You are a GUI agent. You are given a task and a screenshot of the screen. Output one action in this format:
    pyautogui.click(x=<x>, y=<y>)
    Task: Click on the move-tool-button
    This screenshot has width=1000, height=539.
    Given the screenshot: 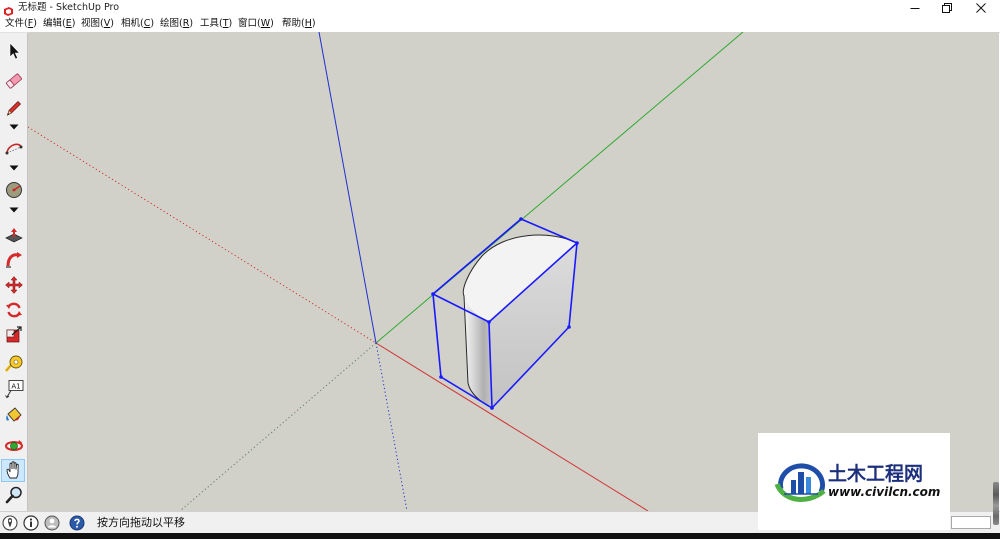 What is the action you would take?
    pyautogui.click(x=14, y=285)
    